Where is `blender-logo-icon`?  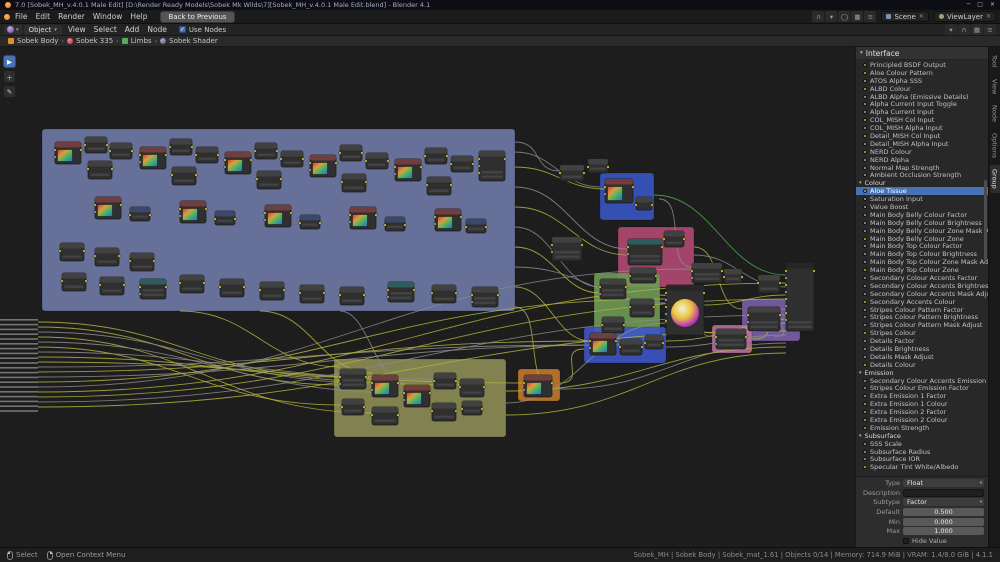 blender-logo-icon is located at coordinates (7, 16).